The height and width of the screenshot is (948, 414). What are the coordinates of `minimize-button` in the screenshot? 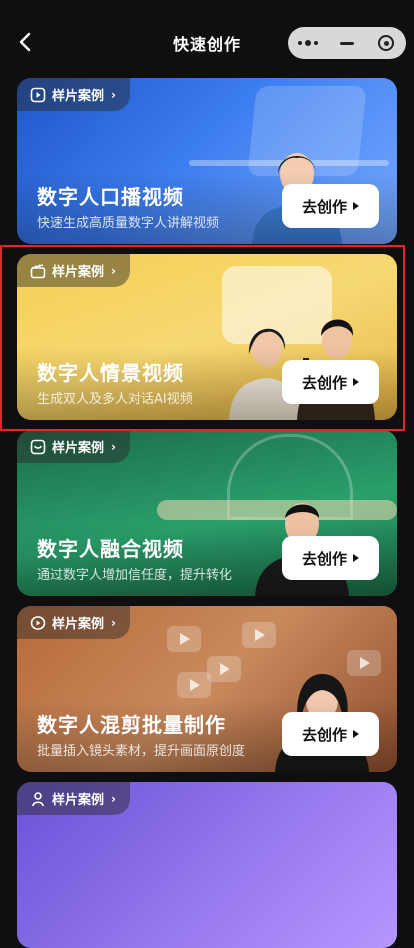 It's located at (347, 43).